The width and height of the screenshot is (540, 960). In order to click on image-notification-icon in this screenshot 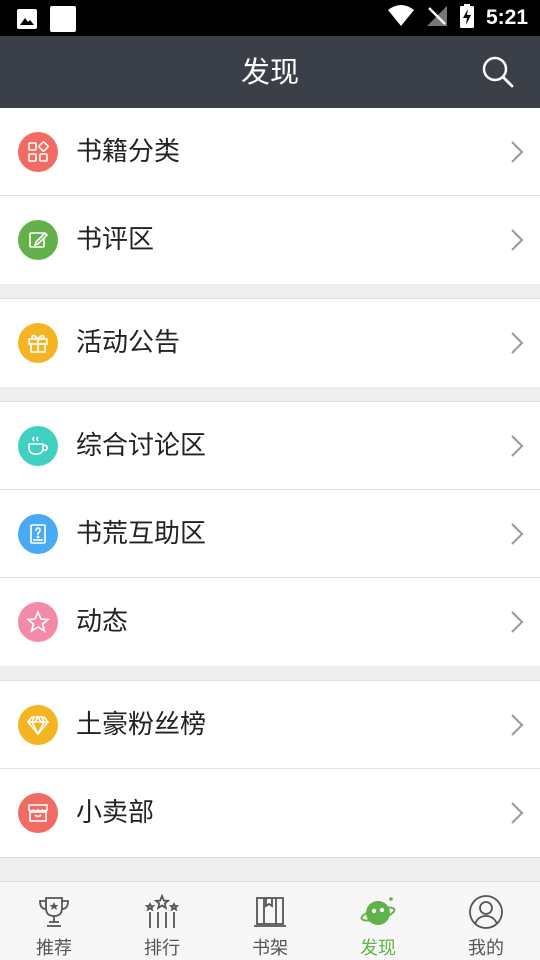, I will do `click(27, 21)`.